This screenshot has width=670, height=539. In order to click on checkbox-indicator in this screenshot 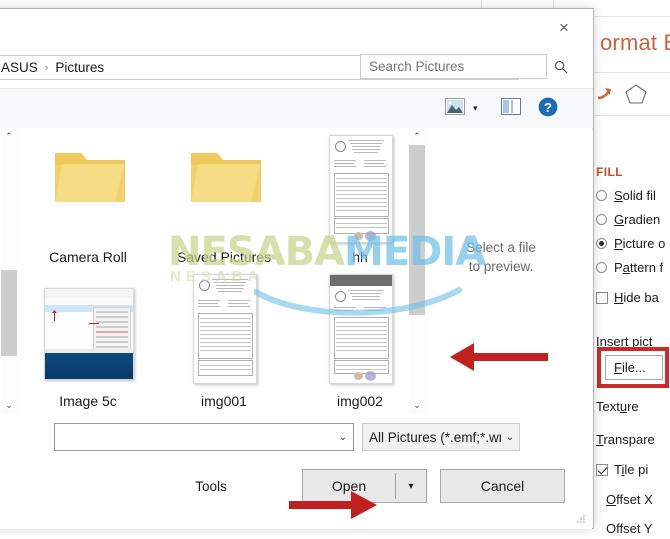, I will do `click(602, 298)`.